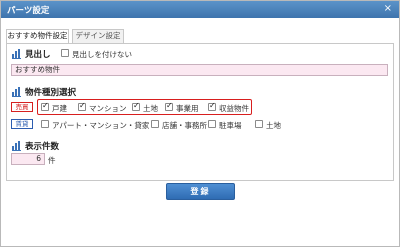 This screenshot has height=247, width=400. What do you see at coordinates (230, 125) in the screenshot?
I see `rent-parking-label: 駐車場` at bounding box center [230, 125].